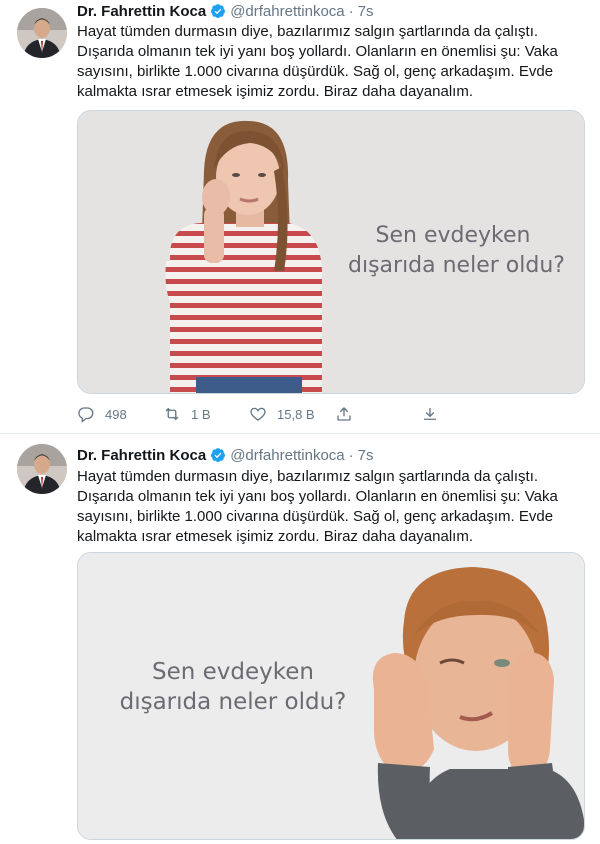 This screenshot has width=600, height=844. I want to click on reply-button: 498, so click(120, 414).